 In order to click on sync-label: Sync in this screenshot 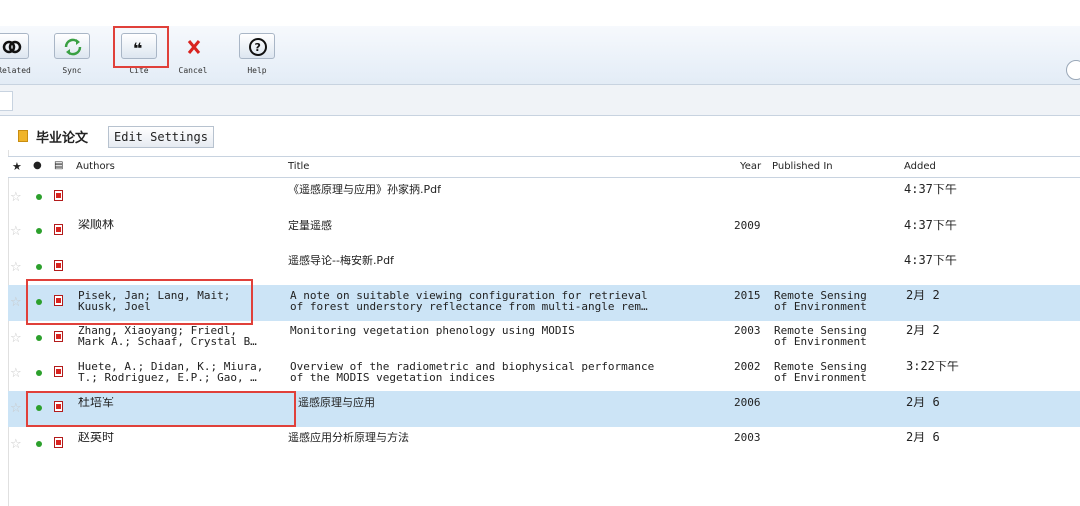, I will do `click(72, 70)`.